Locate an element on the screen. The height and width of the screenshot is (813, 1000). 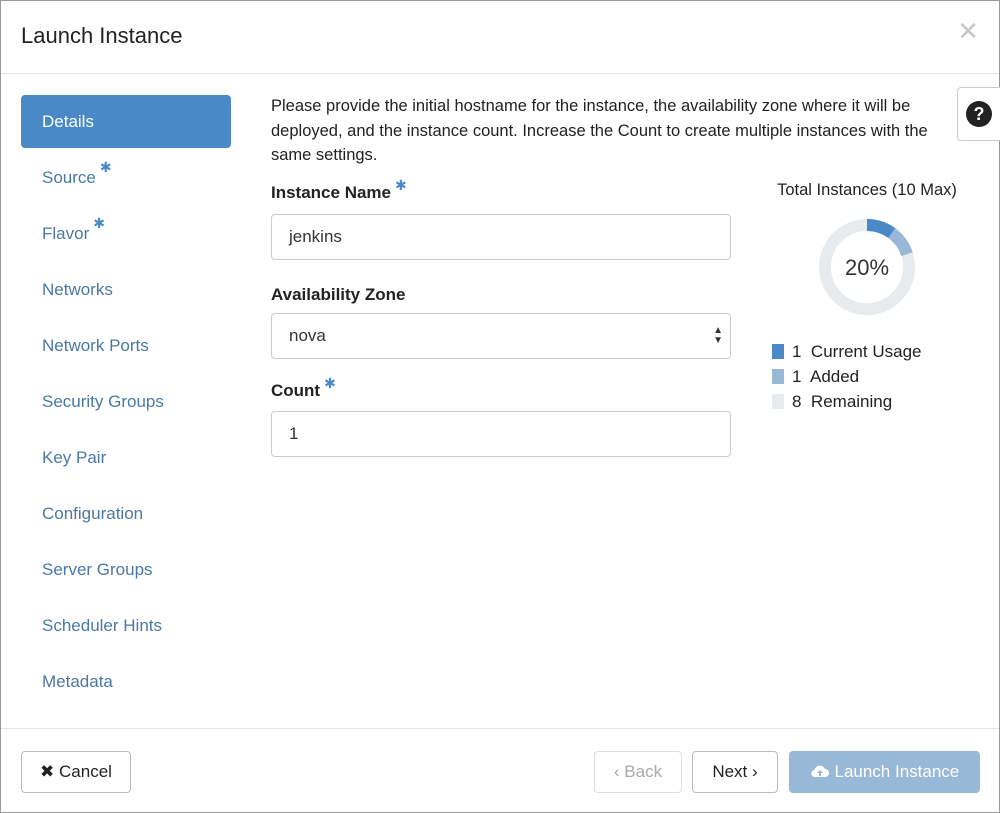
nav-item-metadata: Metadata is located at coordinates (126, 681).